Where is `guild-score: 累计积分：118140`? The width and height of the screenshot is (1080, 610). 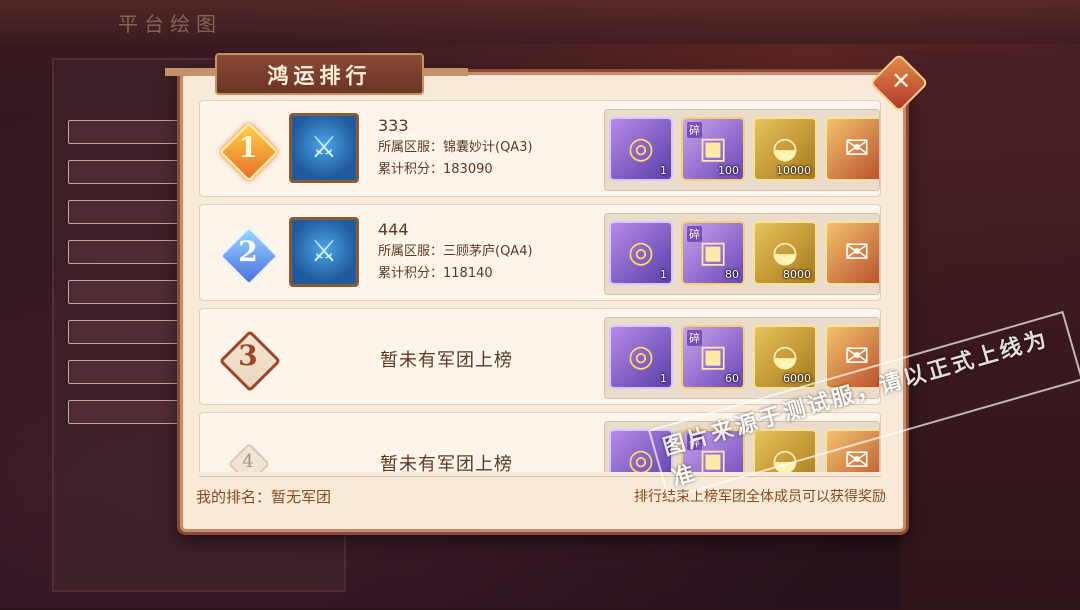 guild-score: 累计积分：118140 is located at coordinates (435, 273).